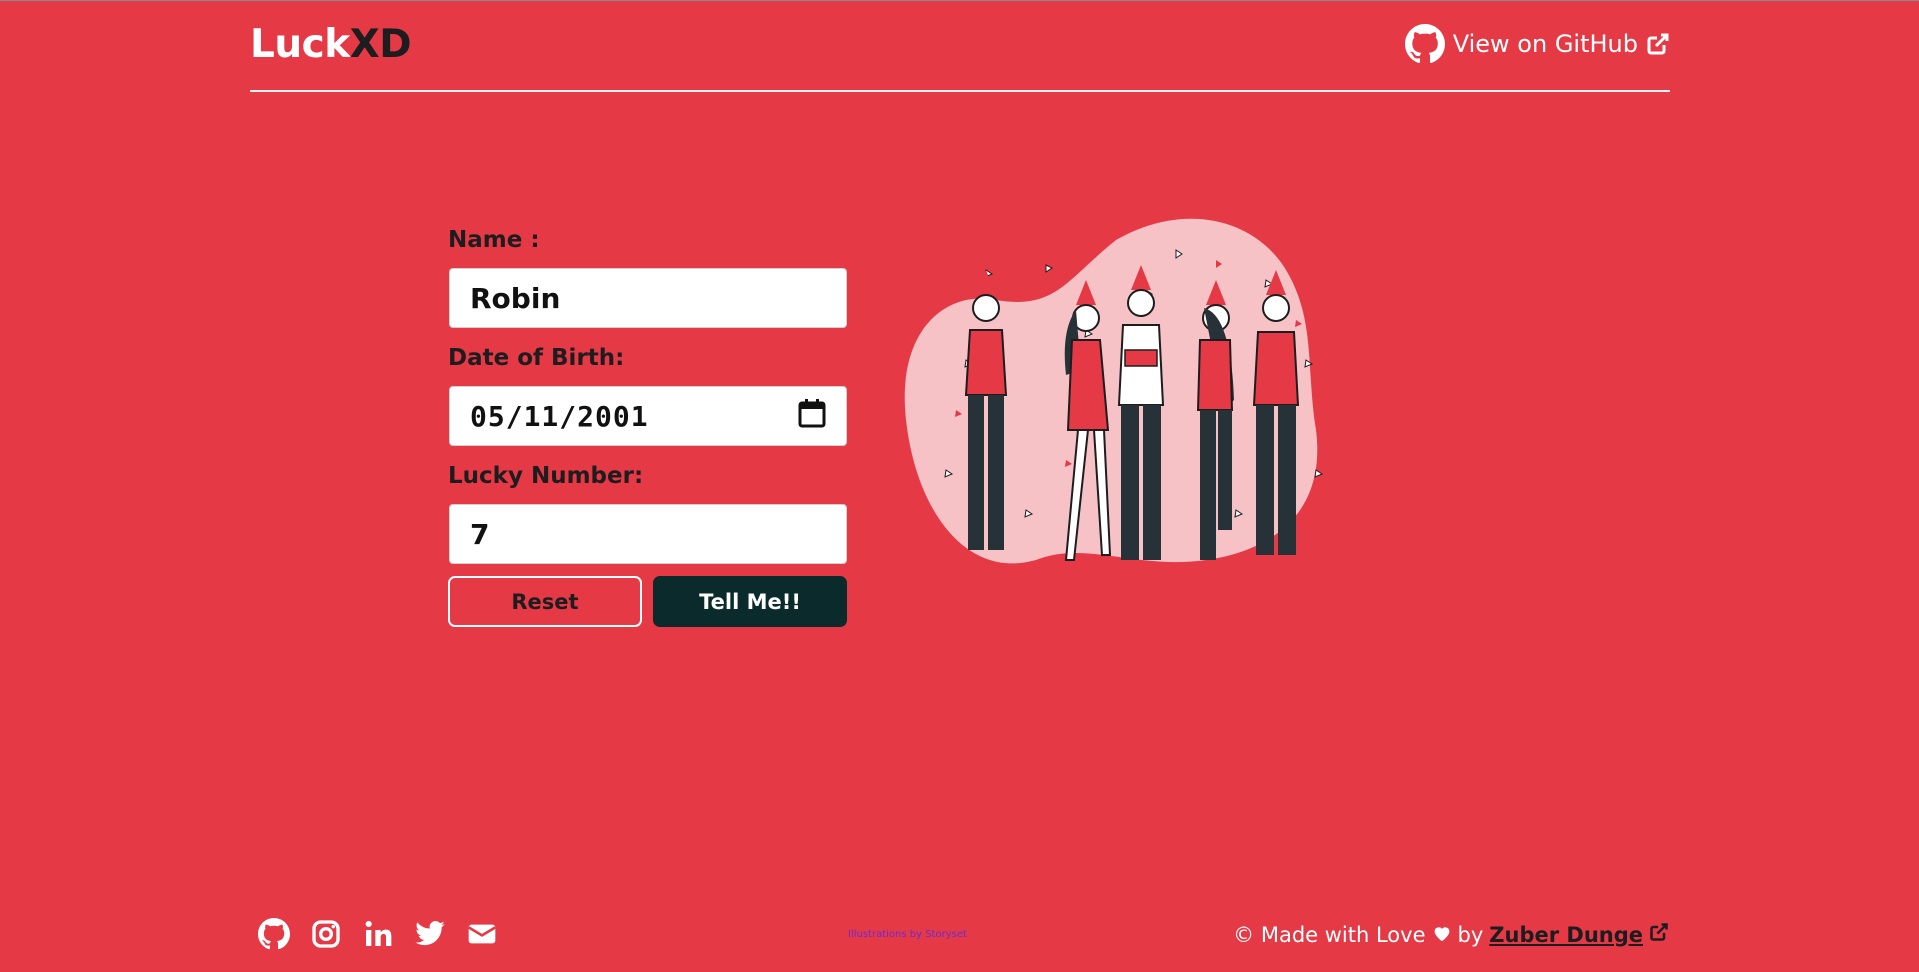 This screenshot has height=972, width=1919. I want to click on made-with-text: © Made with Love, so click(1329, 934).